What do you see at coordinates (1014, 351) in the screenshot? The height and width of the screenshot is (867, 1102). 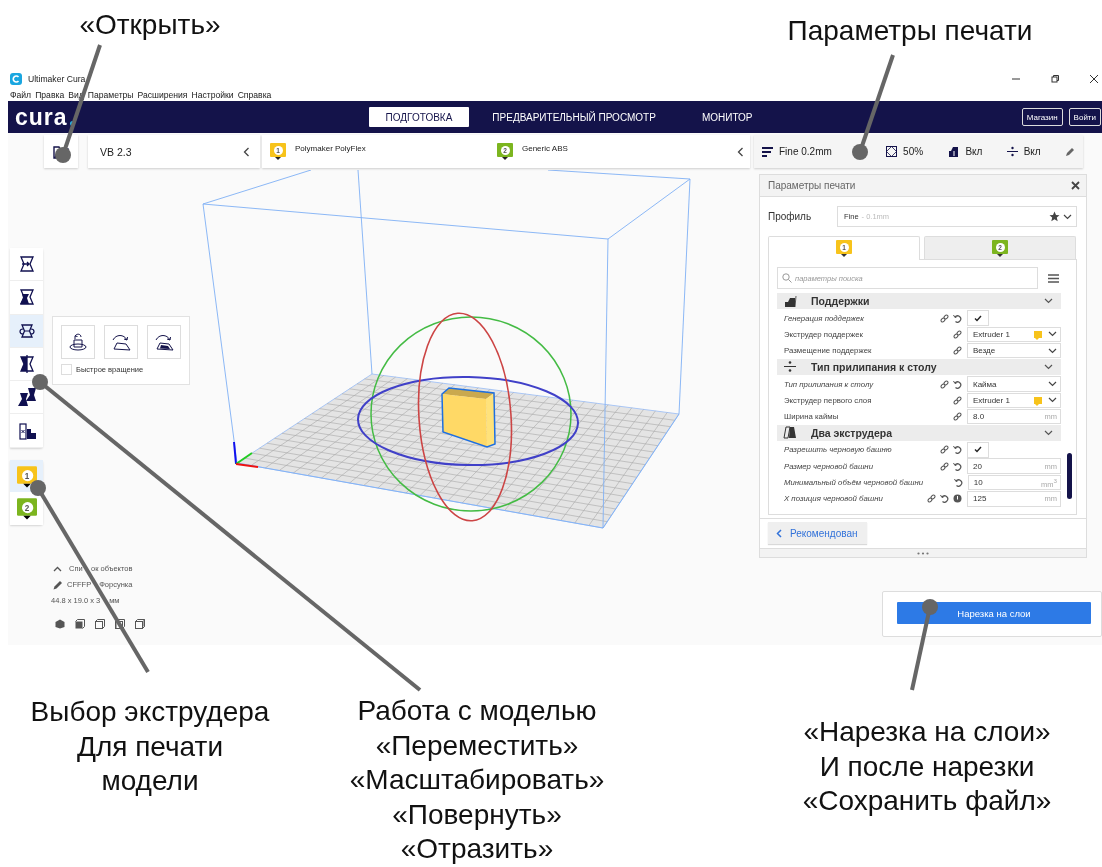 I see `dropdown: Везде` at bounding box center [1014, 351].